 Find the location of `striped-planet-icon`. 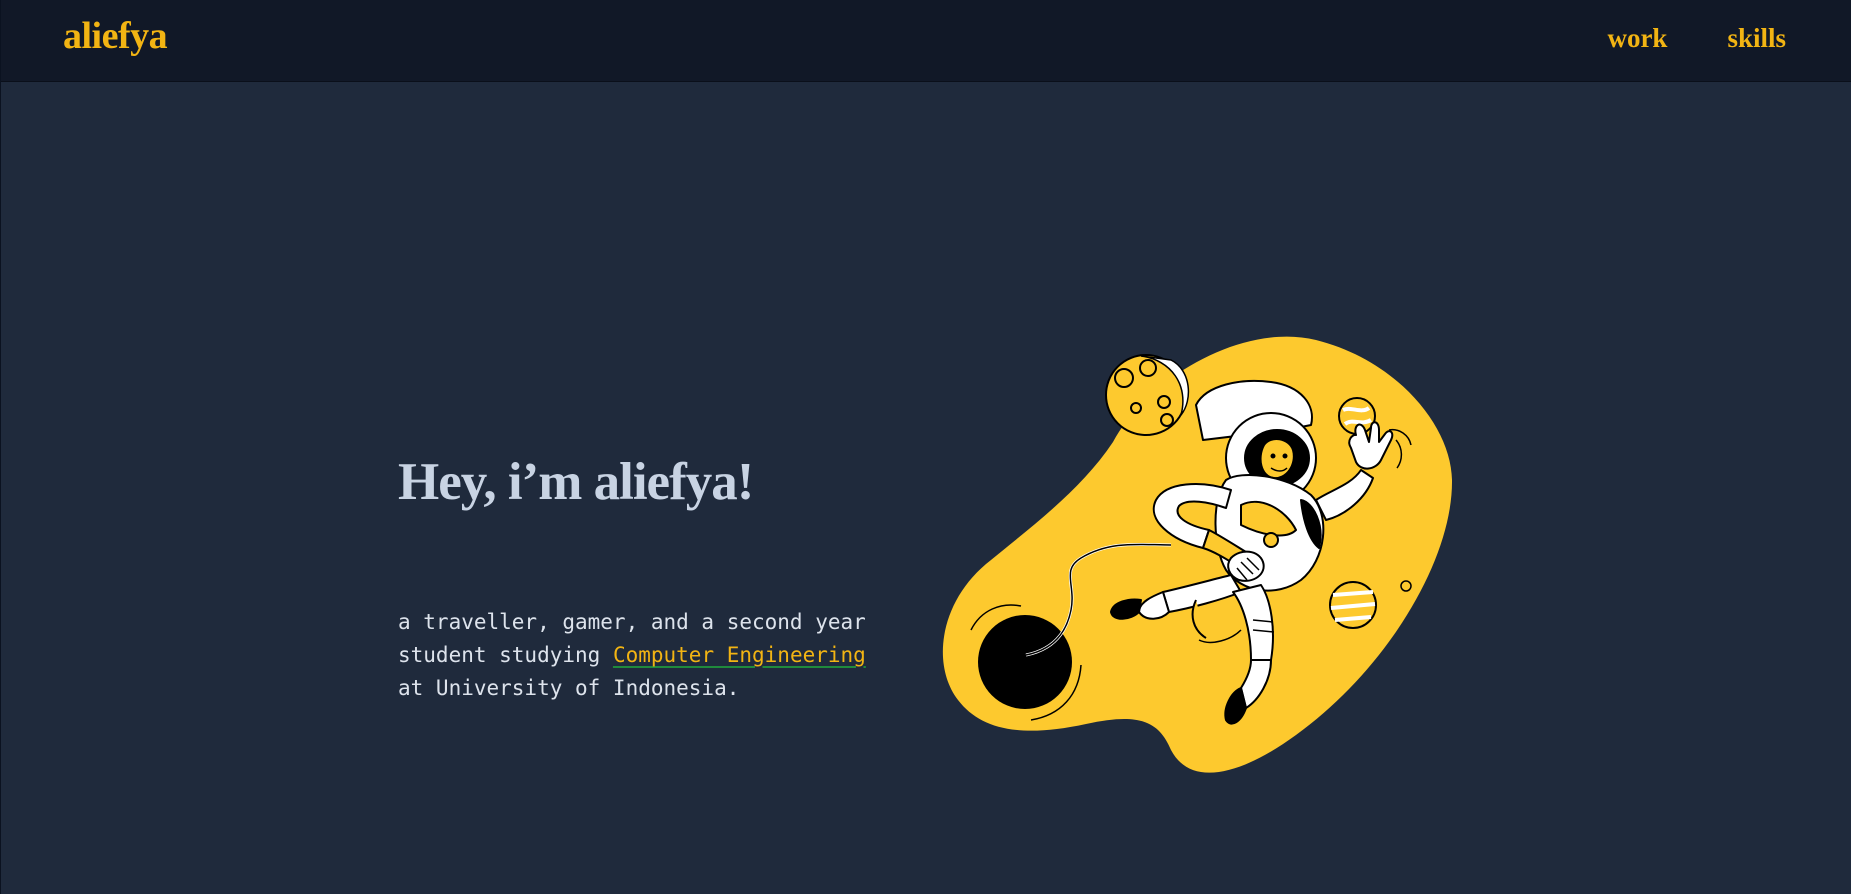

striped-planet-icon is located at coordinates (1353, 605).